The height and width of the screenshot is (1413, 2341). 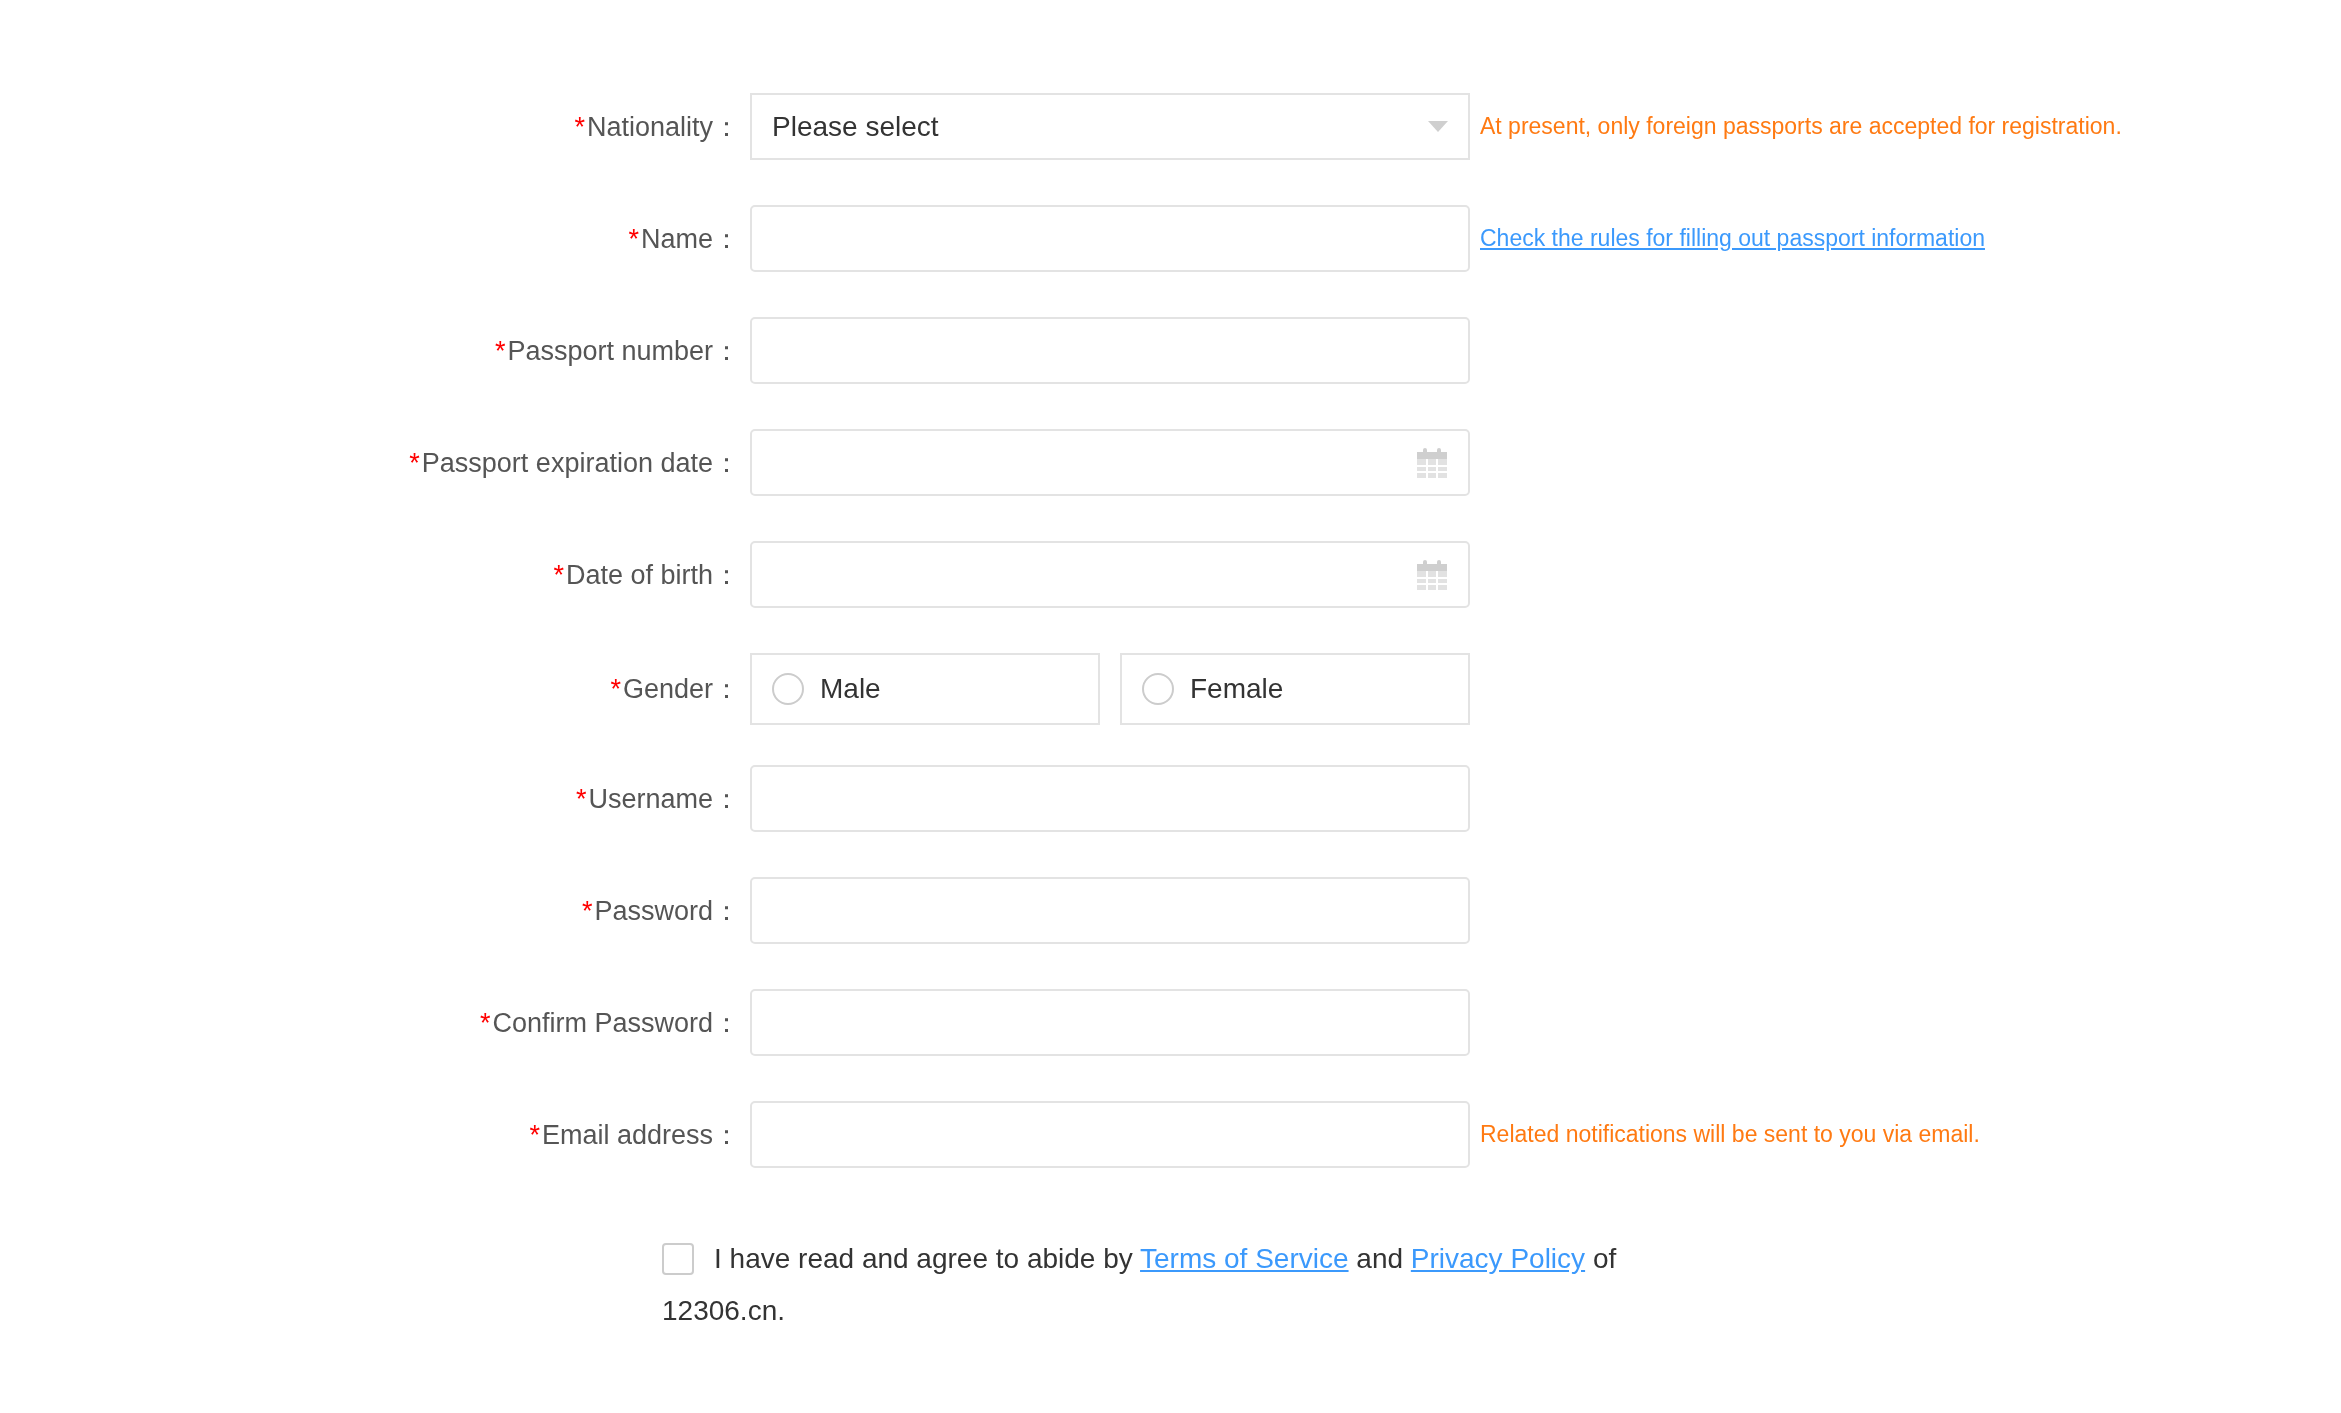 I want to click on field-label: Username：, so click(x=664, y=799).